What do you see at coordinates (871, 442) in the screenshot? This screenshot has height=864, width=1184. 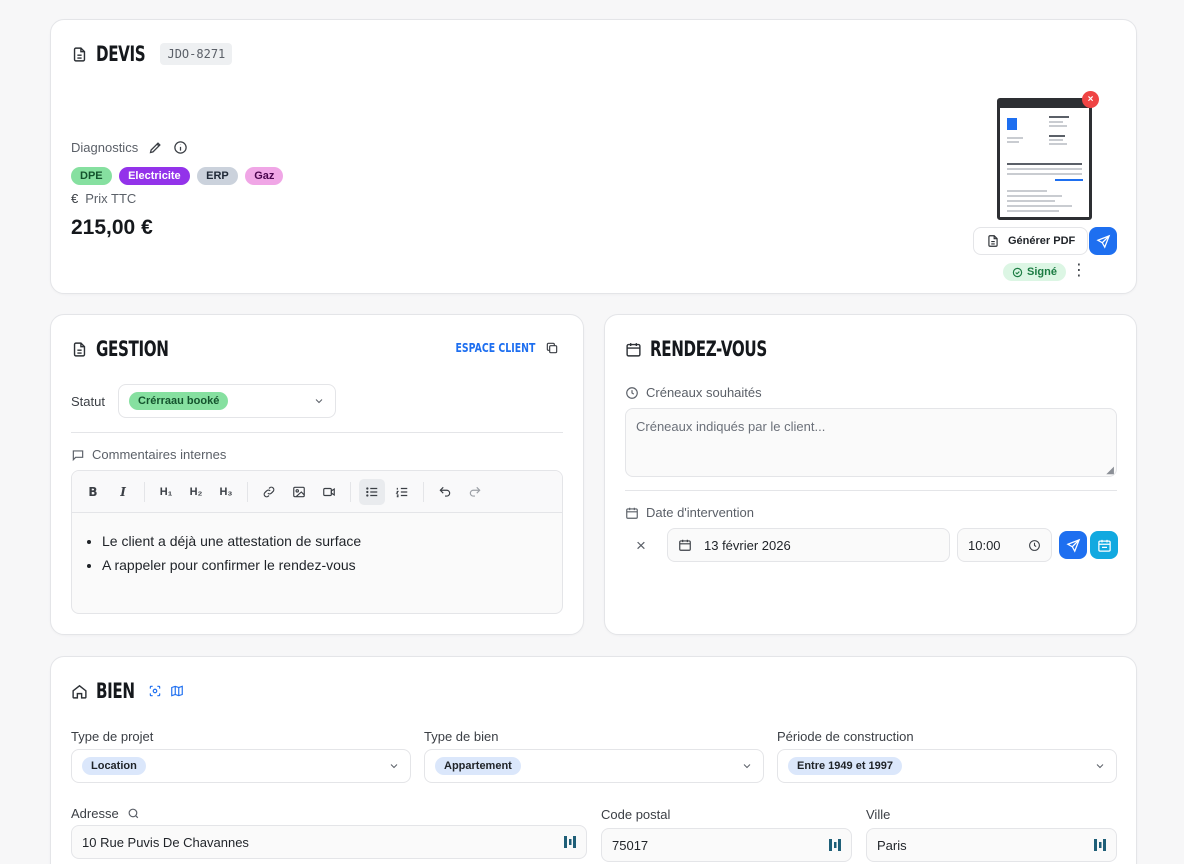 I see `creneaux-textarea: Créneaux indiqués par le client... ◢` at bounding box center [871, 442].